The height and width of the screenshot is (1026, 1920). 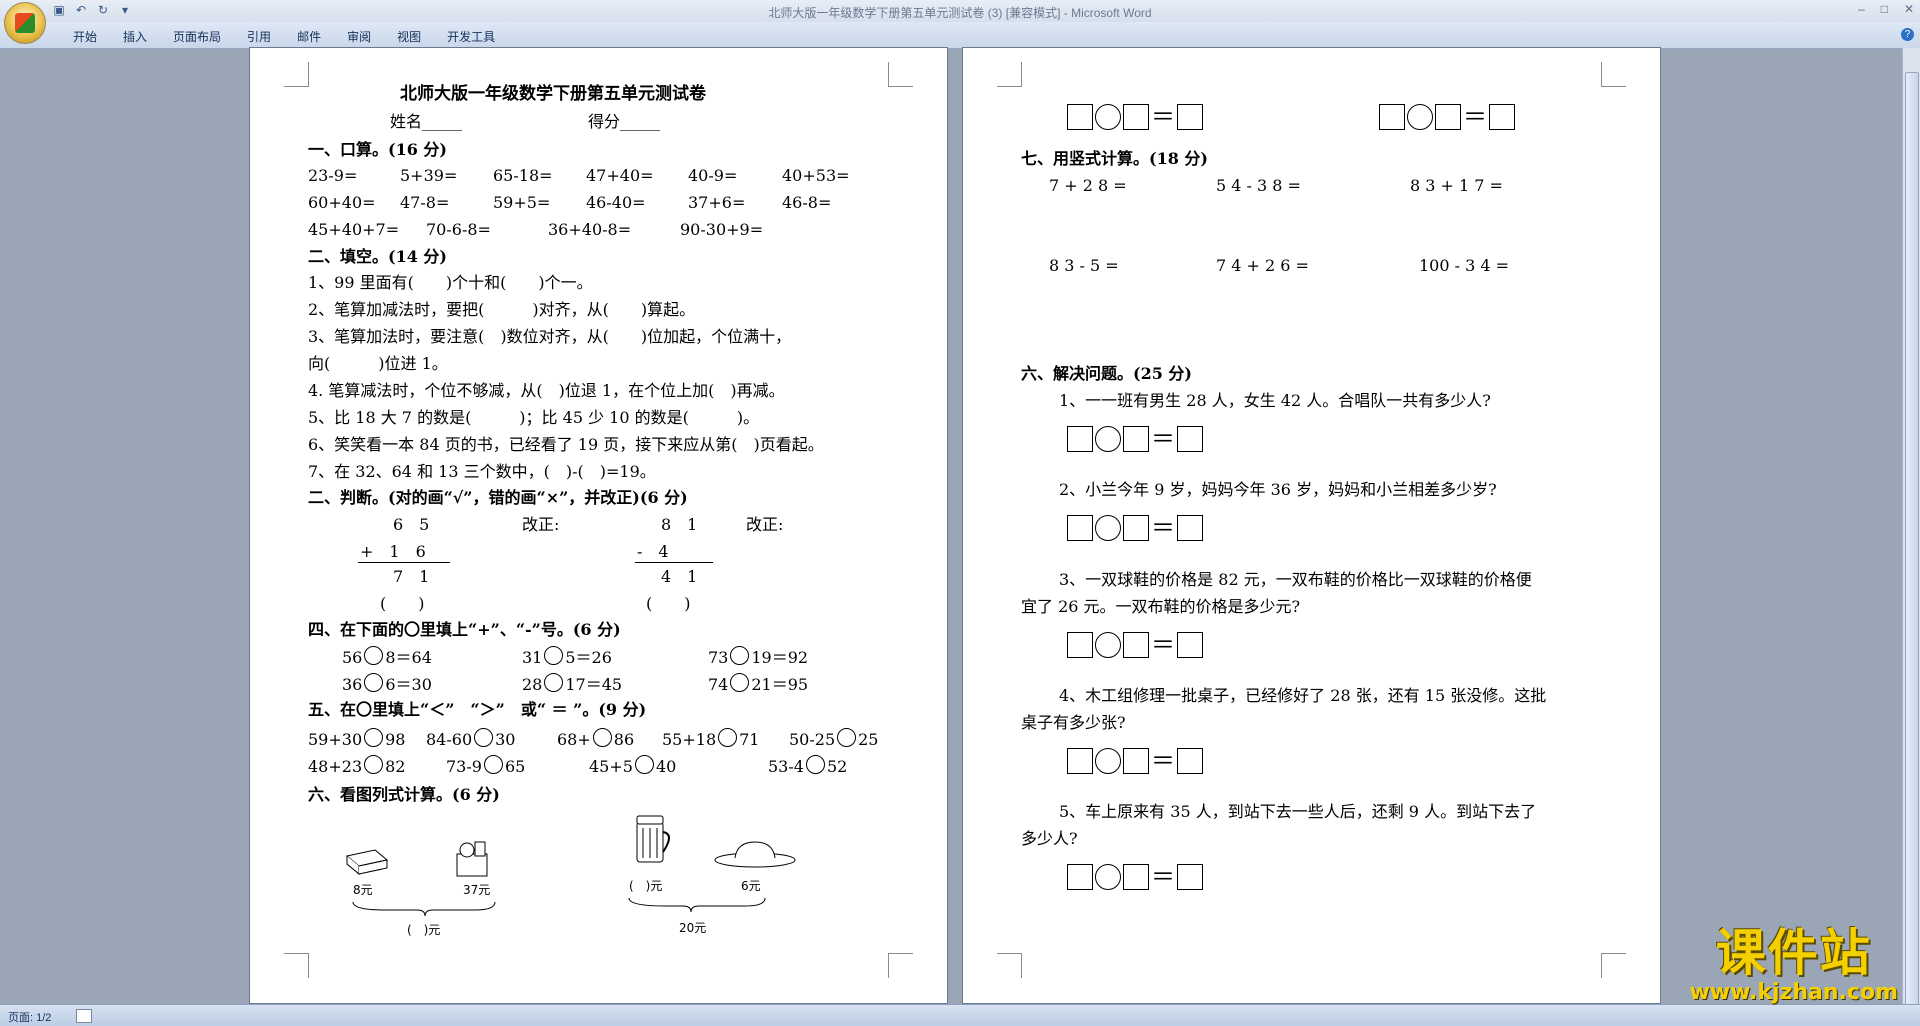 What do you see at coordinates (1861, 9) in the screenshot?
I see `minimize-icon: –` at bounding box center [1861, 9].